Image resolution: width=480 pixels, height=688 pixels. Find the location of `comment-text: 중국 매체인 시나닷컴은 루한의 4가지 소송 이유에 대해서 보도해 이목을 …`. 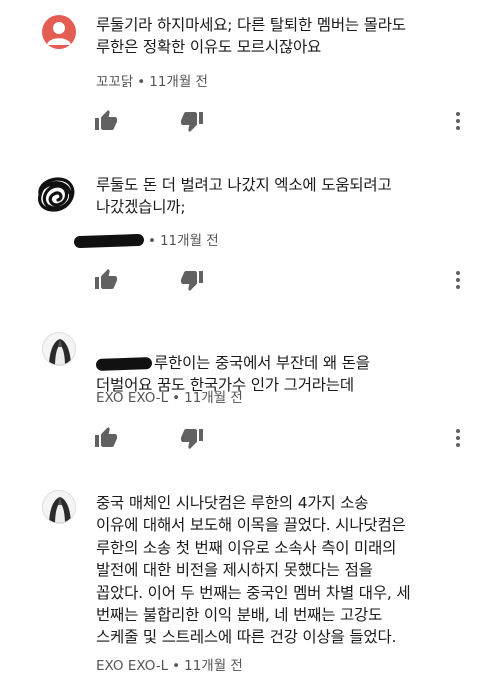

comment-text: 중국 매체인 시나닷컴은 루한의 4가지 소송 이유에 대해서 보도해 이목을 … is located at coordinates (253, 570).